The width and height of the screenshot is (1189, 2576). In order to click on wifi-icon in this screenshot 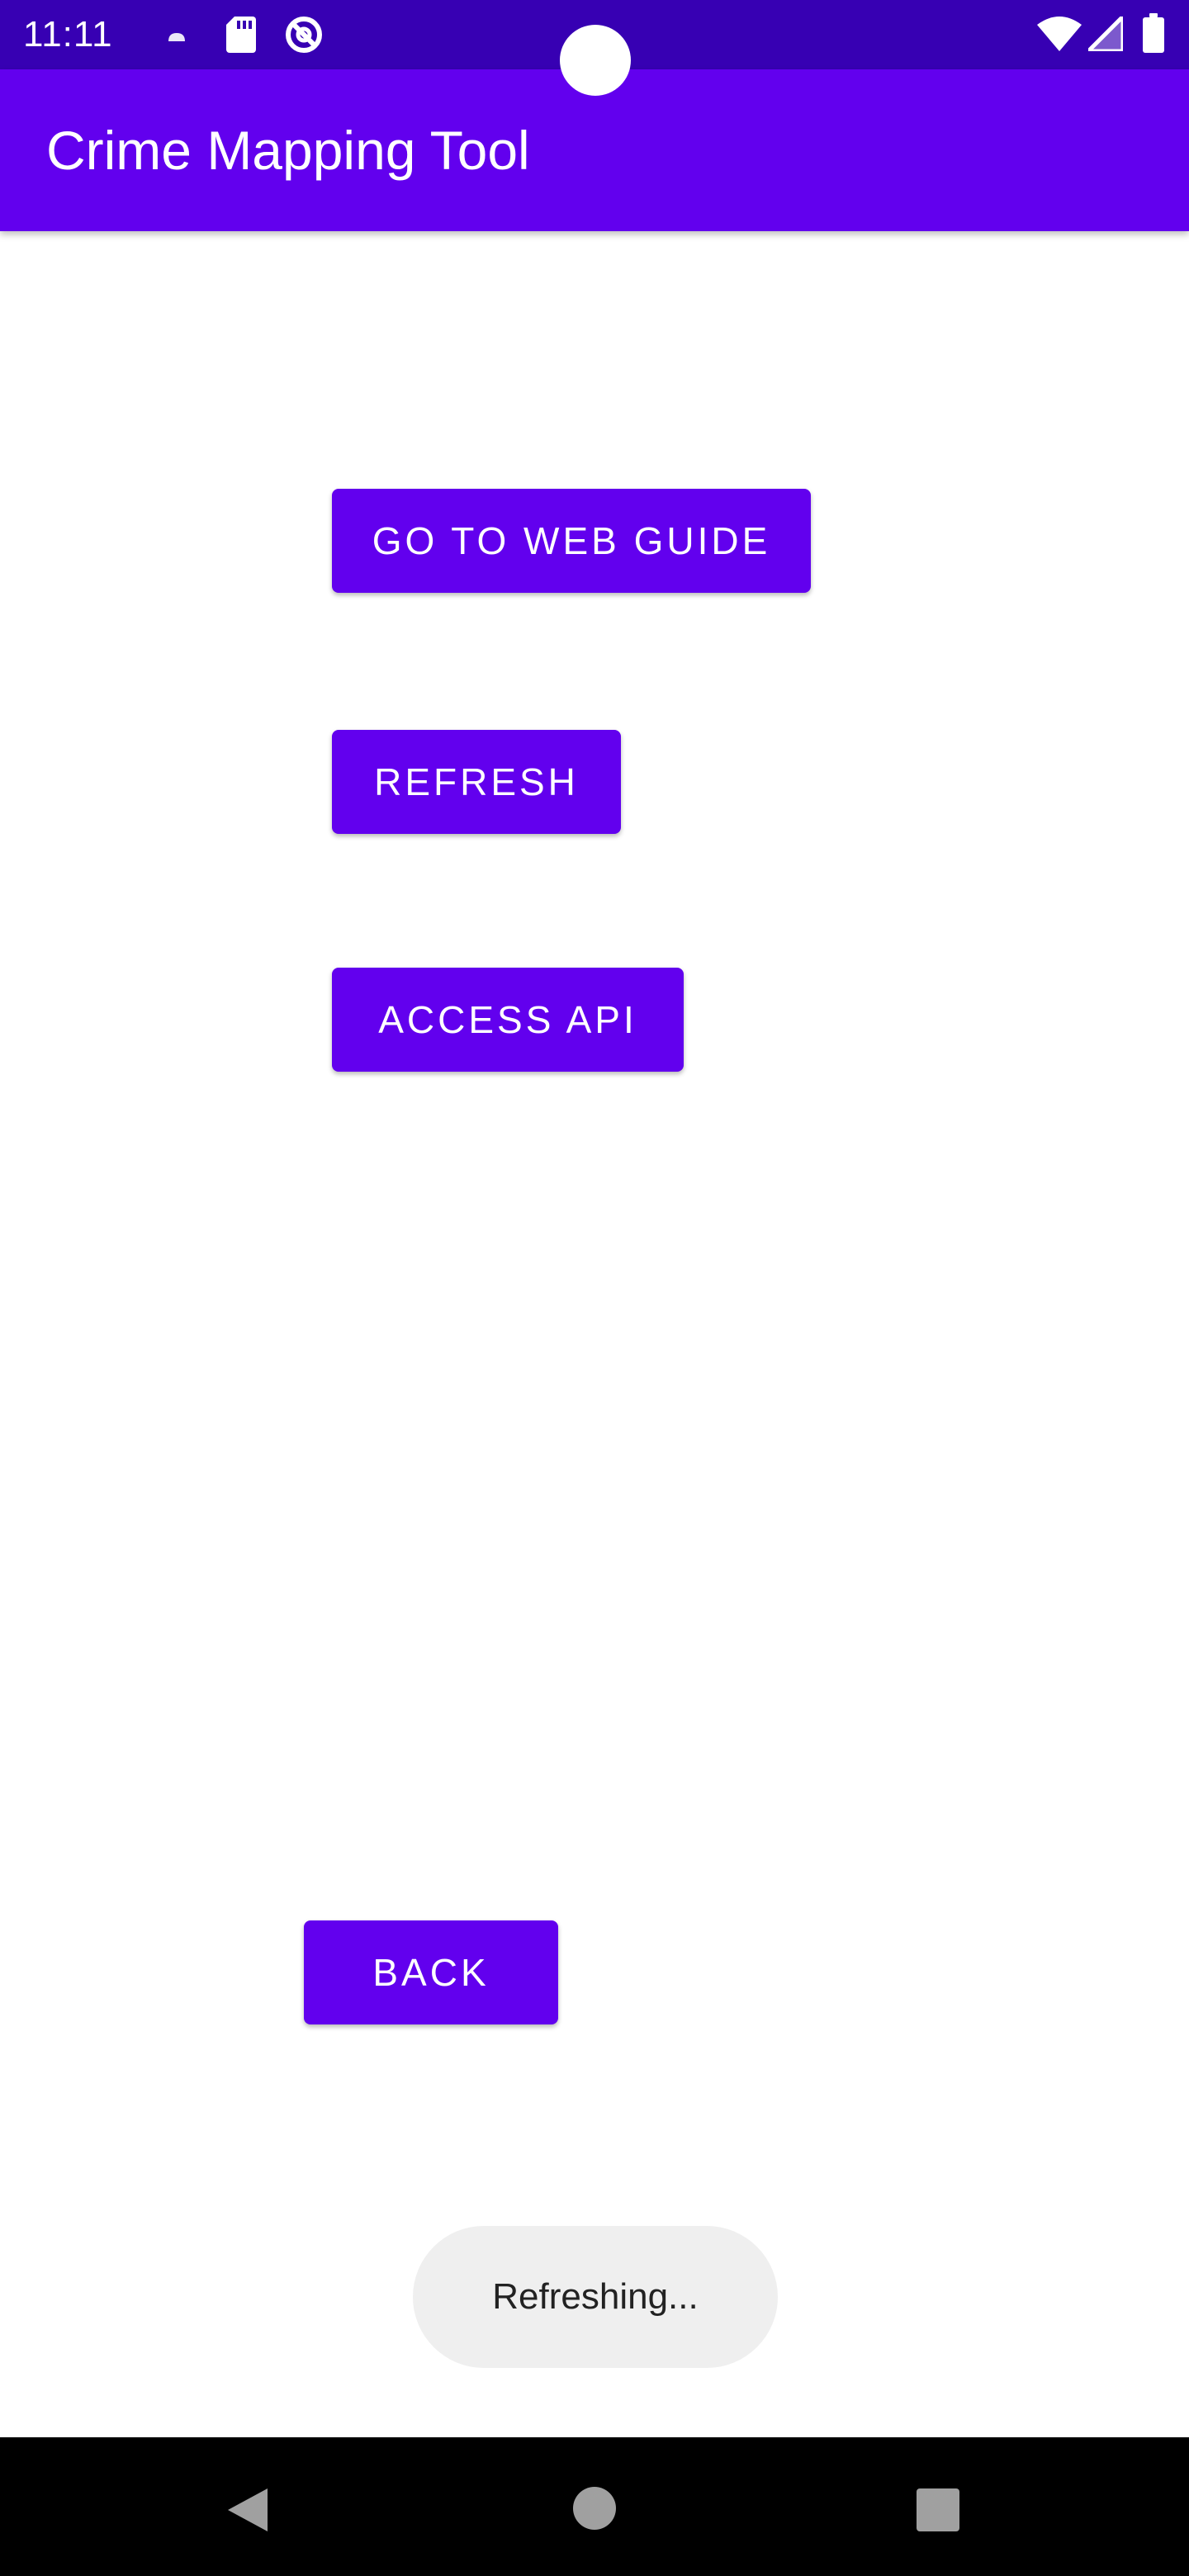, I will do `click(1059, 34)`.